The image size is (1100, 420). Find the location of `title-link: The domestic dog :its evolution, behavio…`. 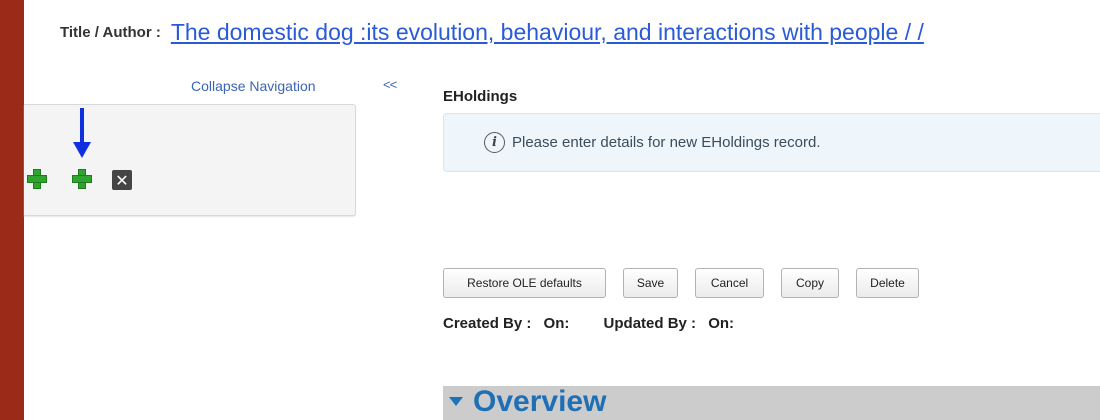

title-link: The domestic dog :its evolution, behavio… is located at coordinates (547, 32).